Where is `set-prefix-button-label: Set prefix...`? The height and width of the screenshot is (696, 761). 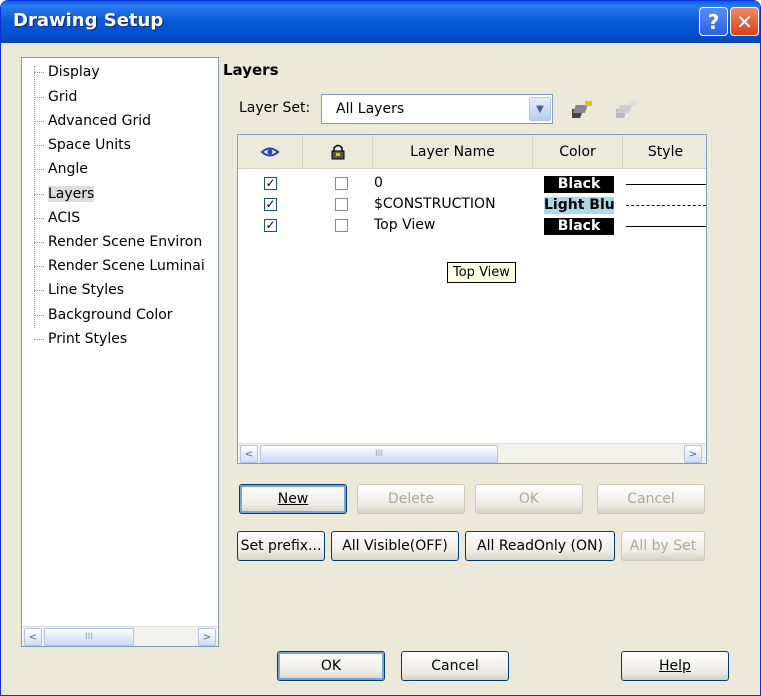
set-prefix-button-label: Set prefix... is located at coordinates (281, 546).